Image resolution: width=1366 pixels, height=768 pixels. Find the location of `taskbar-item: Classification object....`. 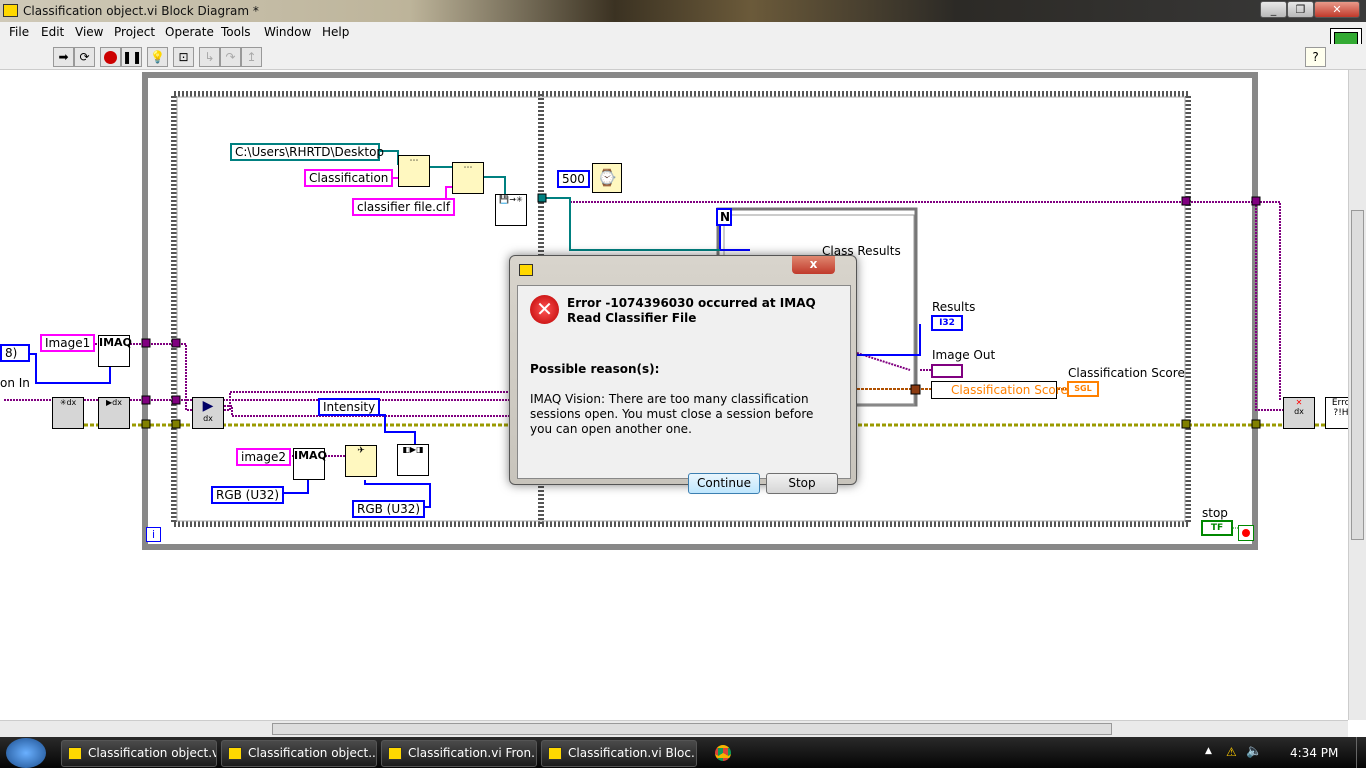

taskbar-item: Classification object.... is located at coordinates (299, 753).